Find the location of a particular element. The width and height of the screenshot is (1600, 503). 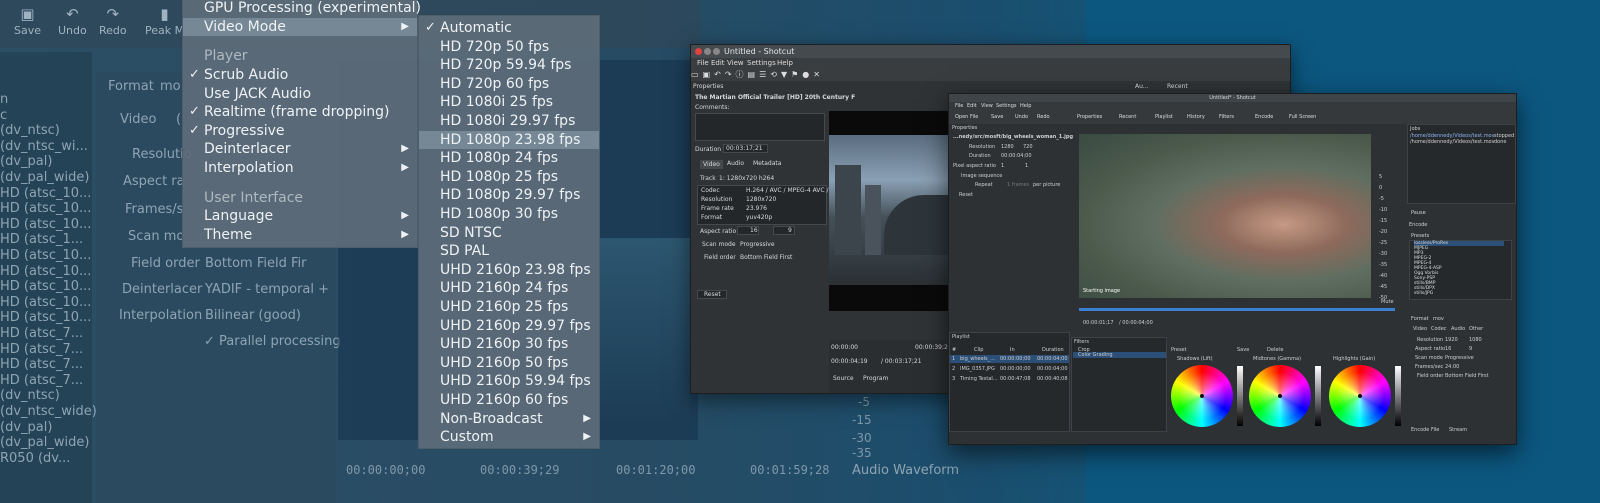

table-row: 1 big_wheels_... 00:00:00;00 00:00:04;00 is located at coordinates (1009, 359).